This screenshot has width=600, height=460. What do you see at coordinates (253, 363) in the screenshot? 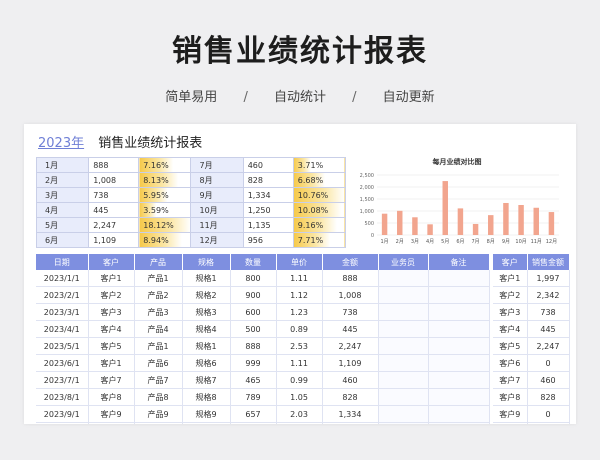
I see `table-cell: 999` at bounding box center [253, 363].